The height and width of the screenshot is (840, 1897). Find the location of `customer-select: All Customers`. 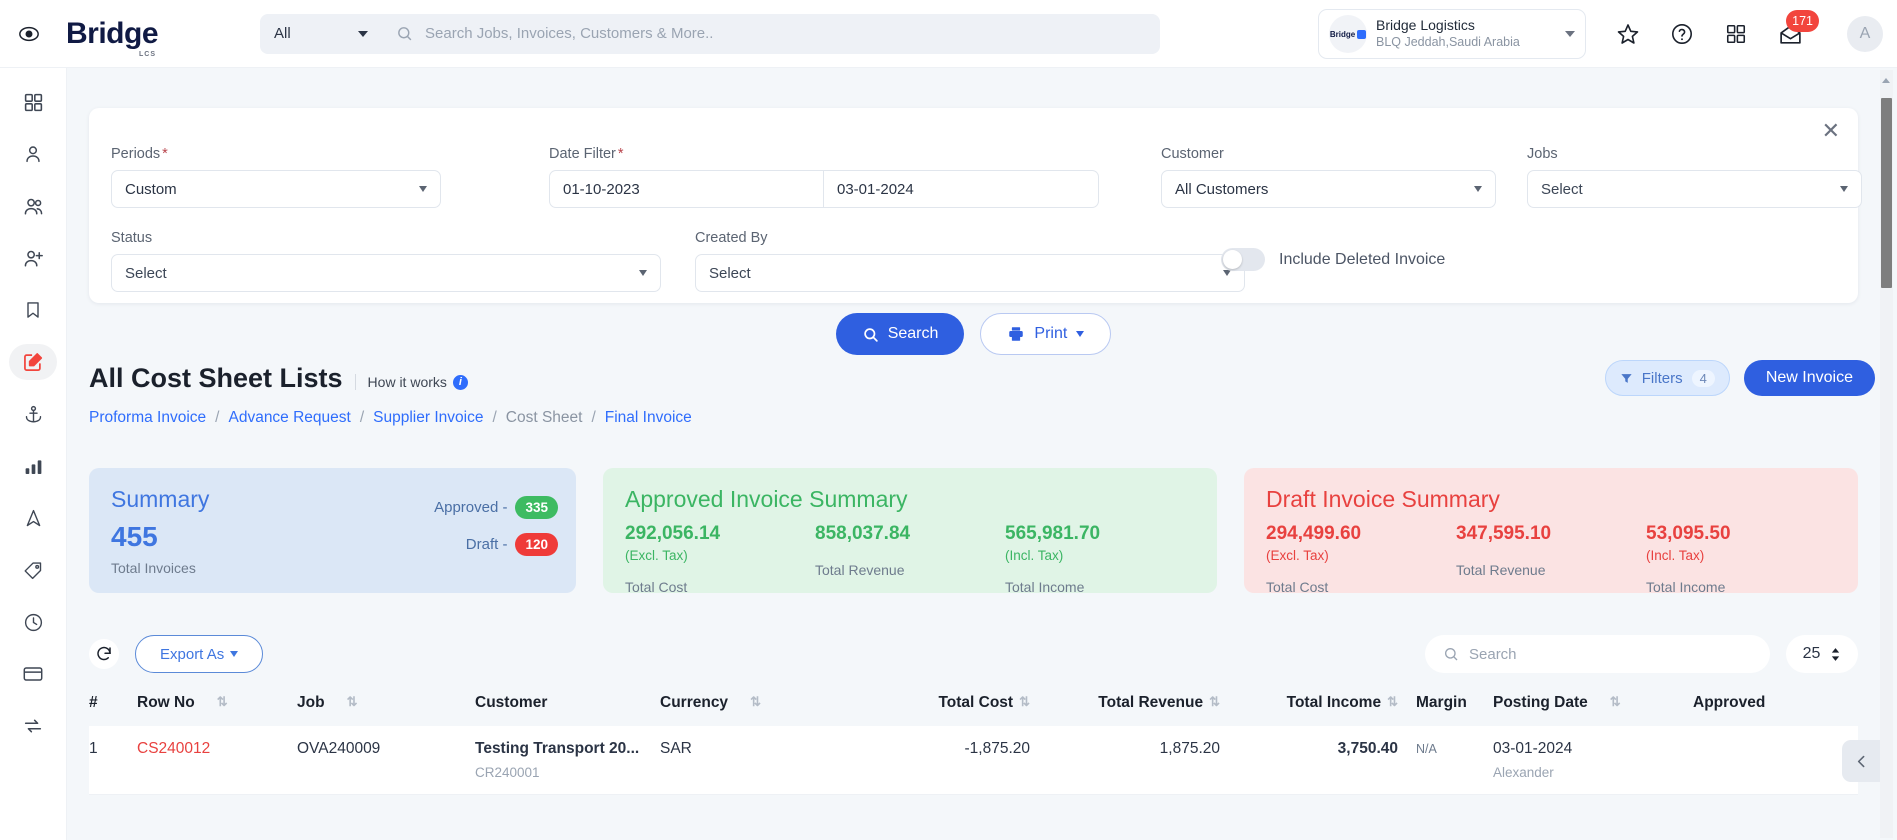

customer-select: All Customers is located at coordinates (1328, 189).